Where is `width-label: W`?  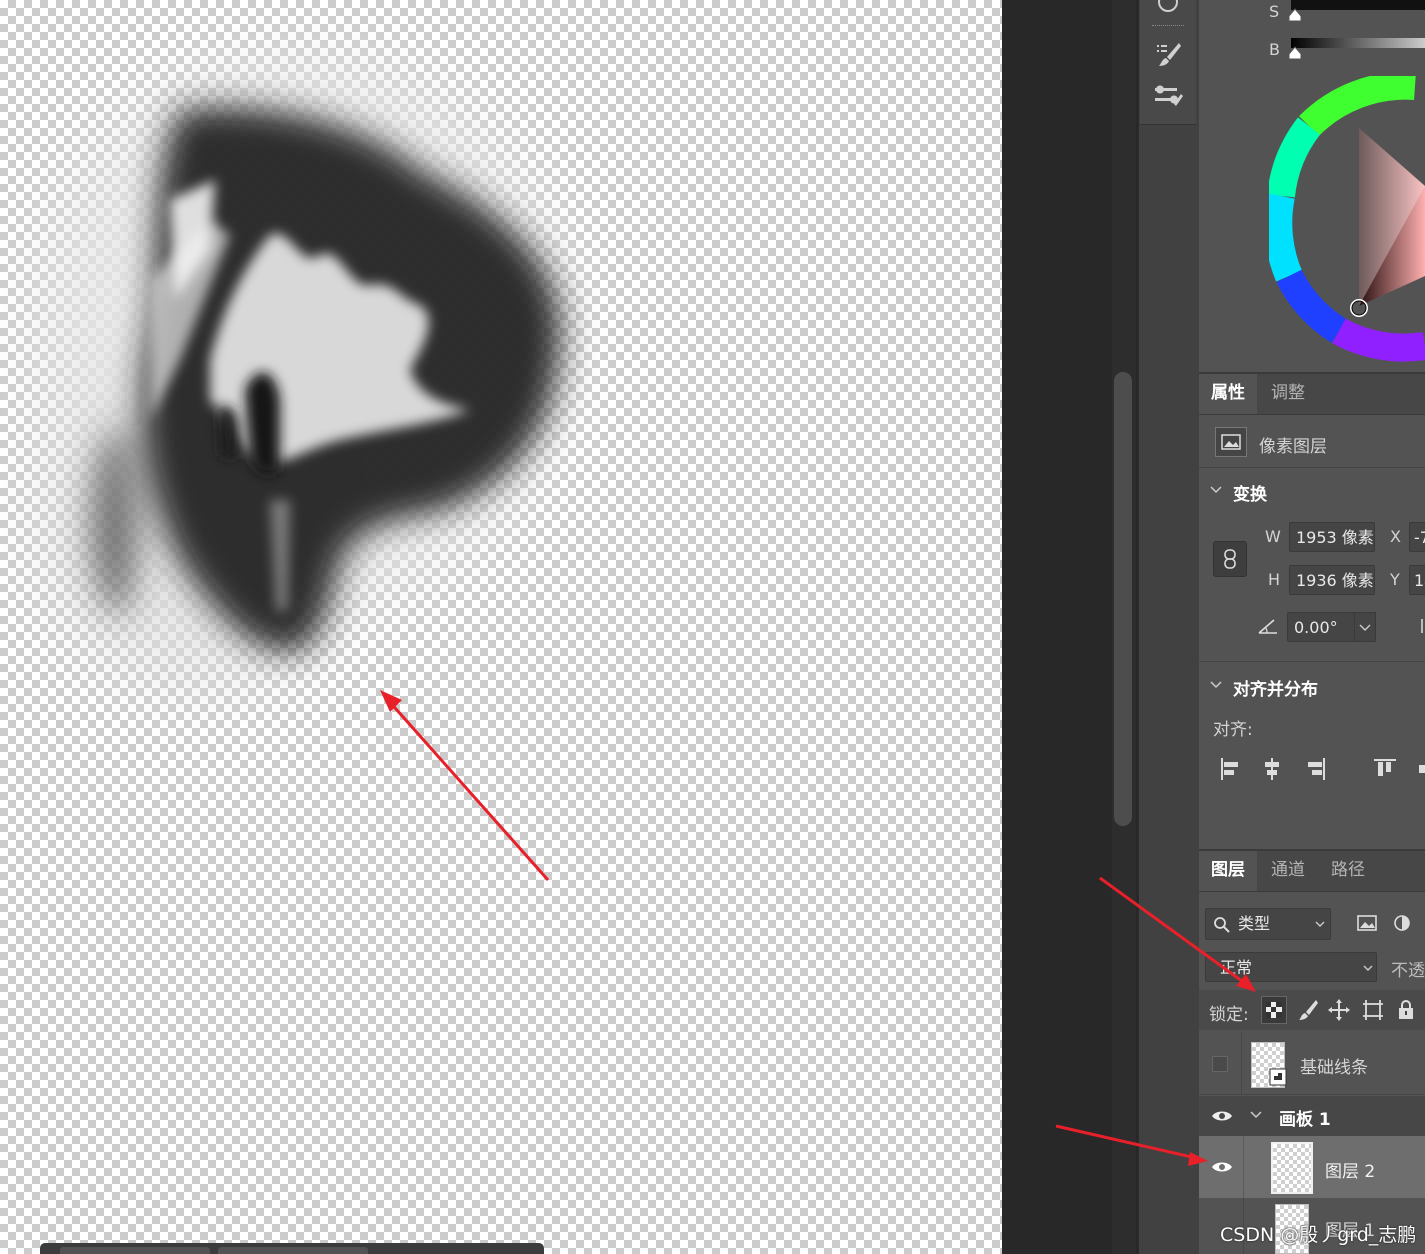 width-label: W is located at coordinates (1273, 536).